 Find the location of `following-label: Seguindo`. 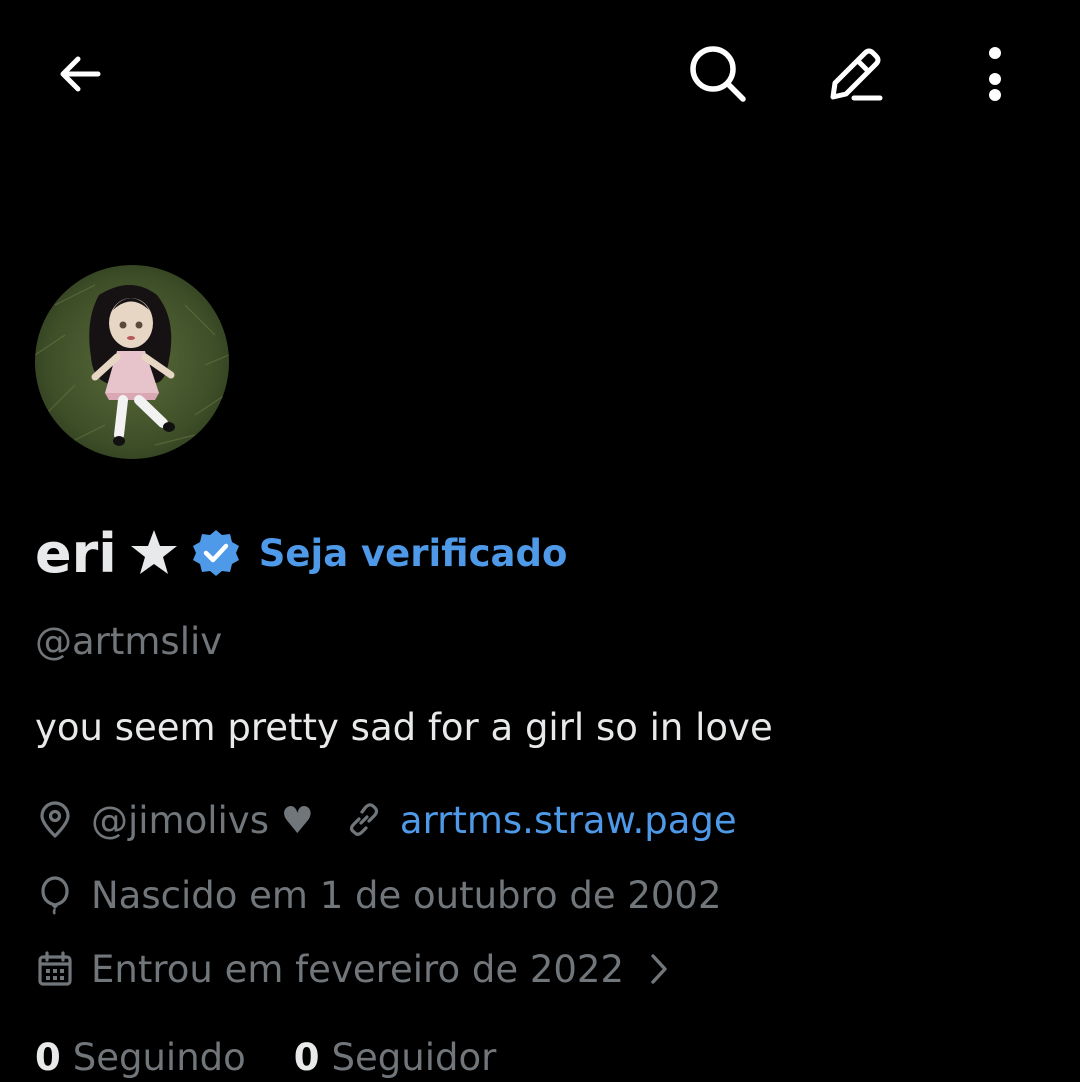

following-label: Seguindo is located at coordinates (159, 1057).